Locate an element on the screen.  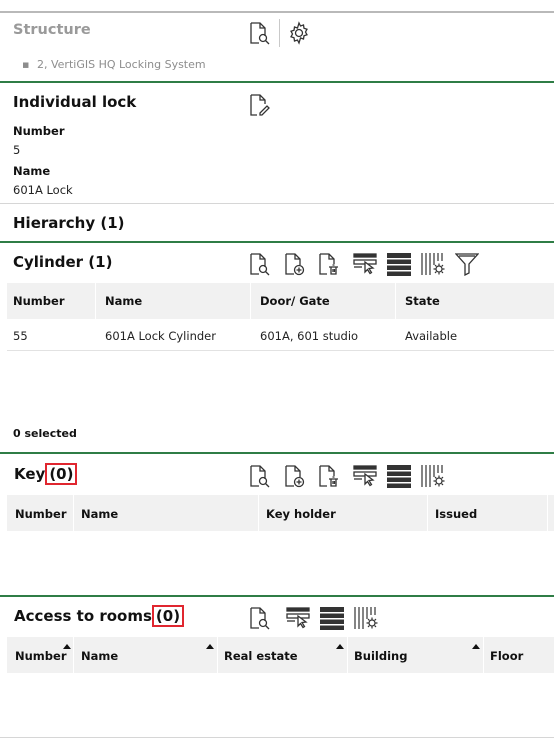
cylinder-table-header: Number Name Door/ Gate State is located at coordinates (280, 301).